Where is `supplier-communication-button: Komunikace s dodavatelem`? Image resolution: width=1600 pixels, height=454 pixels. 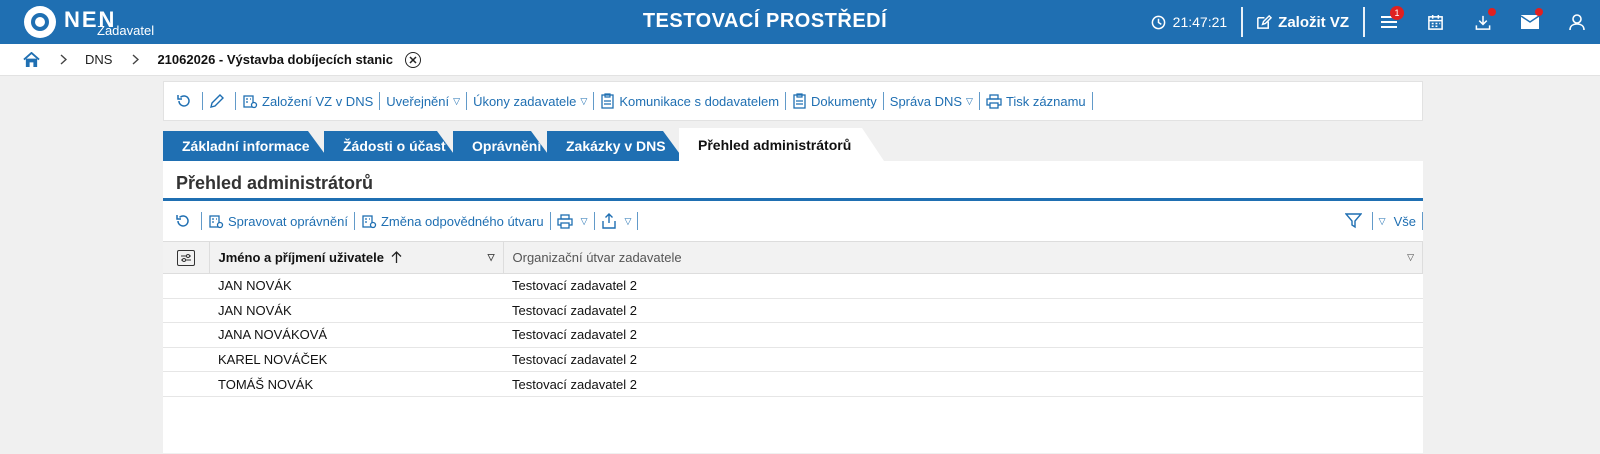
supplier-communication-button: Komunikace s dodavatelem is located at coordinates (689, 101).